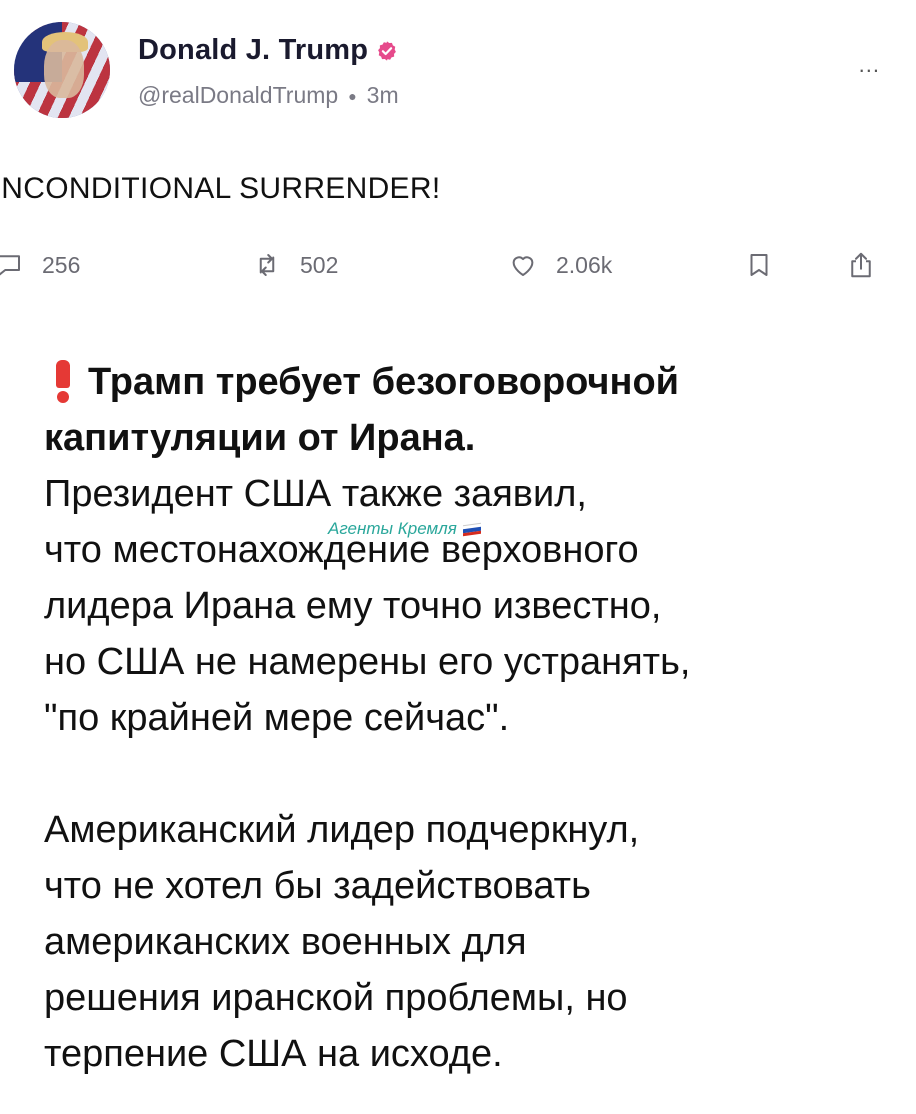 The image size is (916, 1114). I want to click on post-actions-bar: 256 502 2.06k, so click(444, 270).